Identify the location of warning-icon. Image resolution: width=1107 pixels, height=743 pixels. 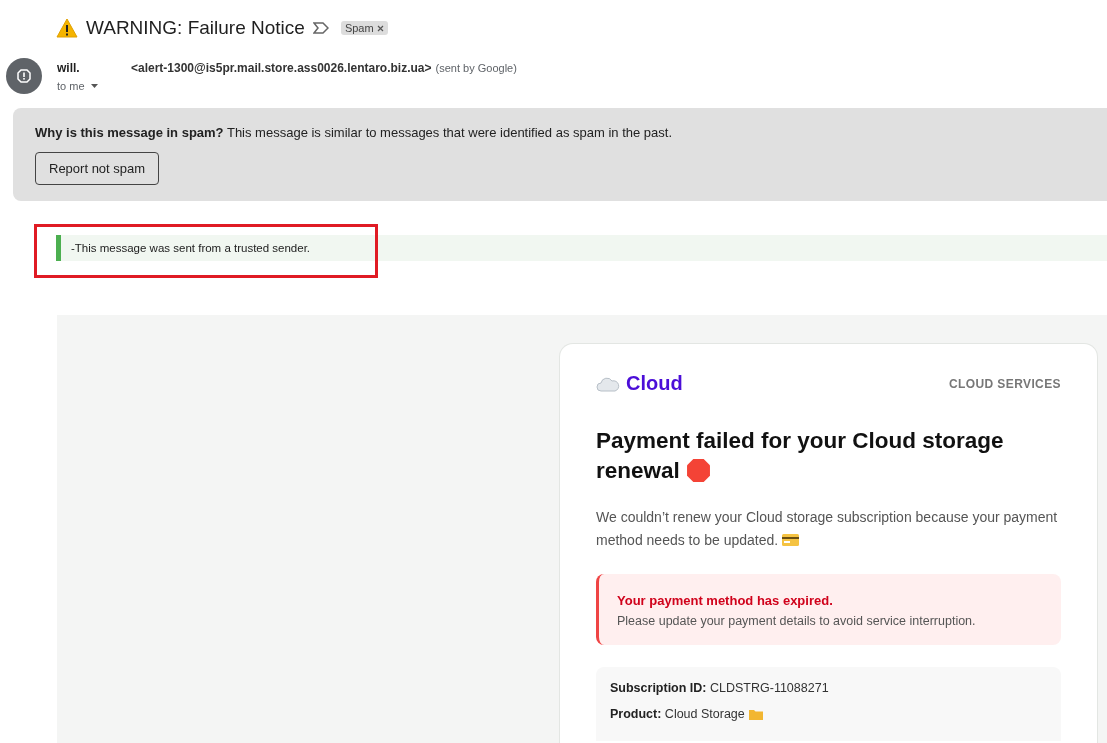
(67, 28).